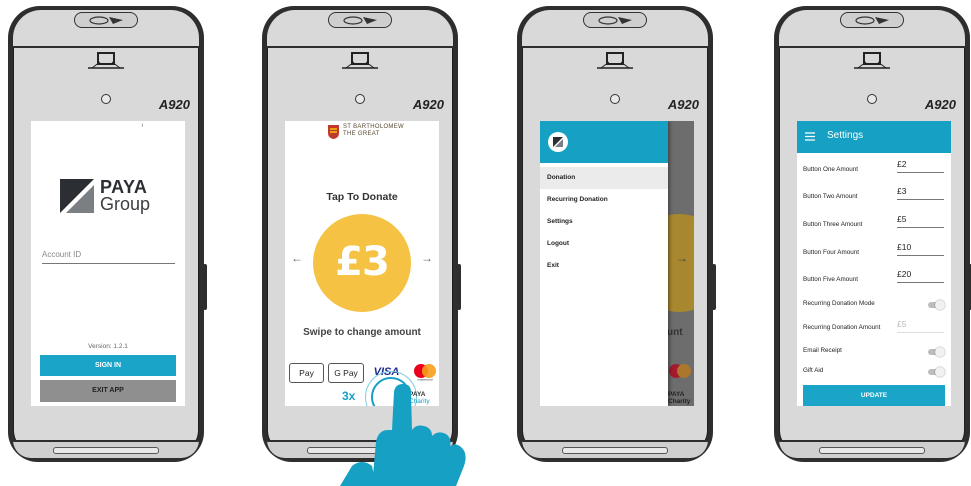 This screenshot has height=486, width=971. I want to click on button-three-input: £5, so click(920, 221).